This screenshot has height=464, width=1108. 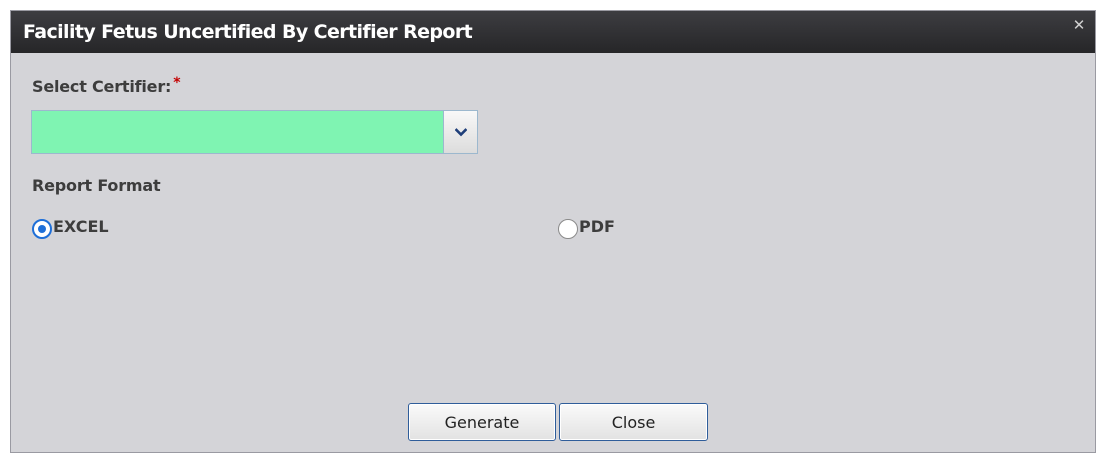 I want to click on generate-button: Generate, so click(x=482, y=422).